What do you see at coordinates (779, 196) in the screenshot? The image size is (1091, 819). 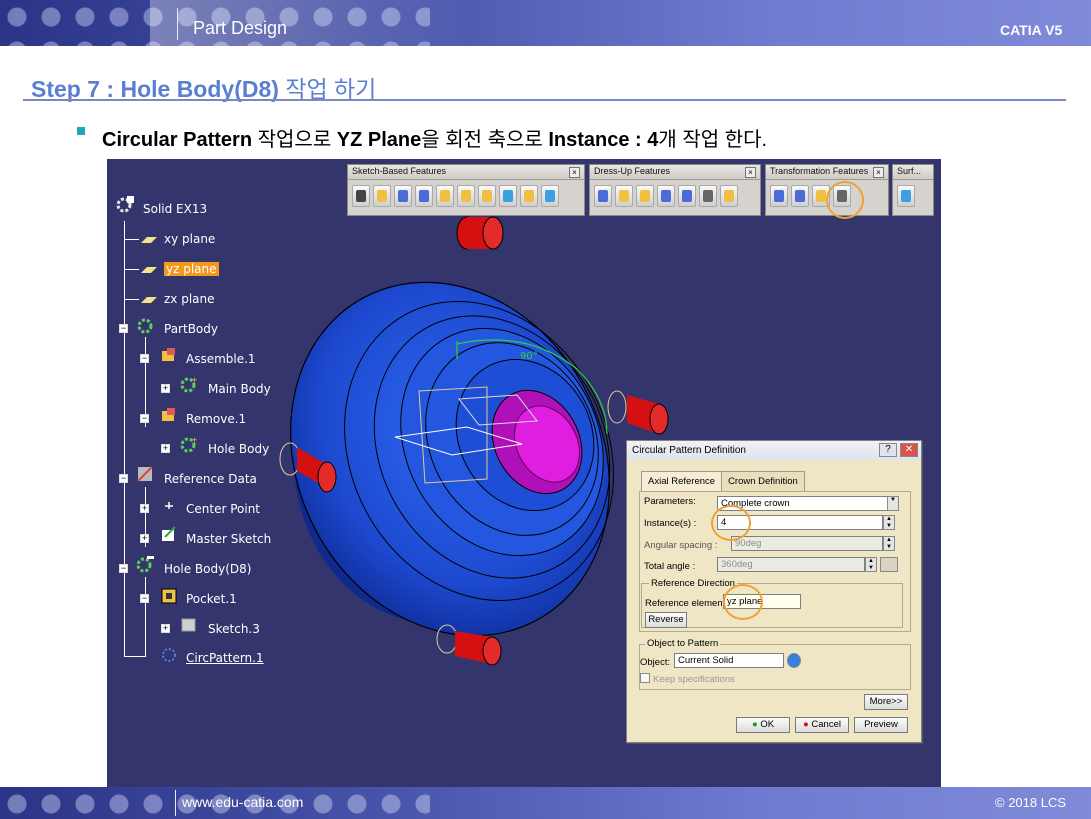 I see `translation-icon` at bounding box center [779, 196].